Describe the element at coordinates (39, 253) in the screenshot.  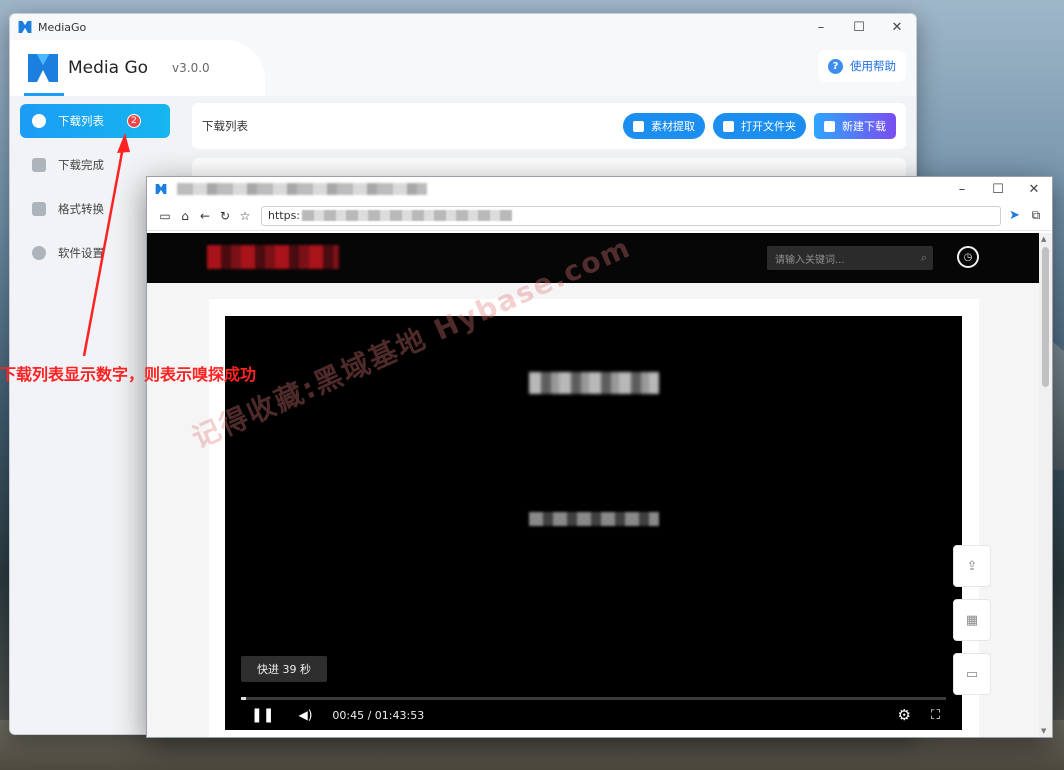
I see `gear-icon` at that location.